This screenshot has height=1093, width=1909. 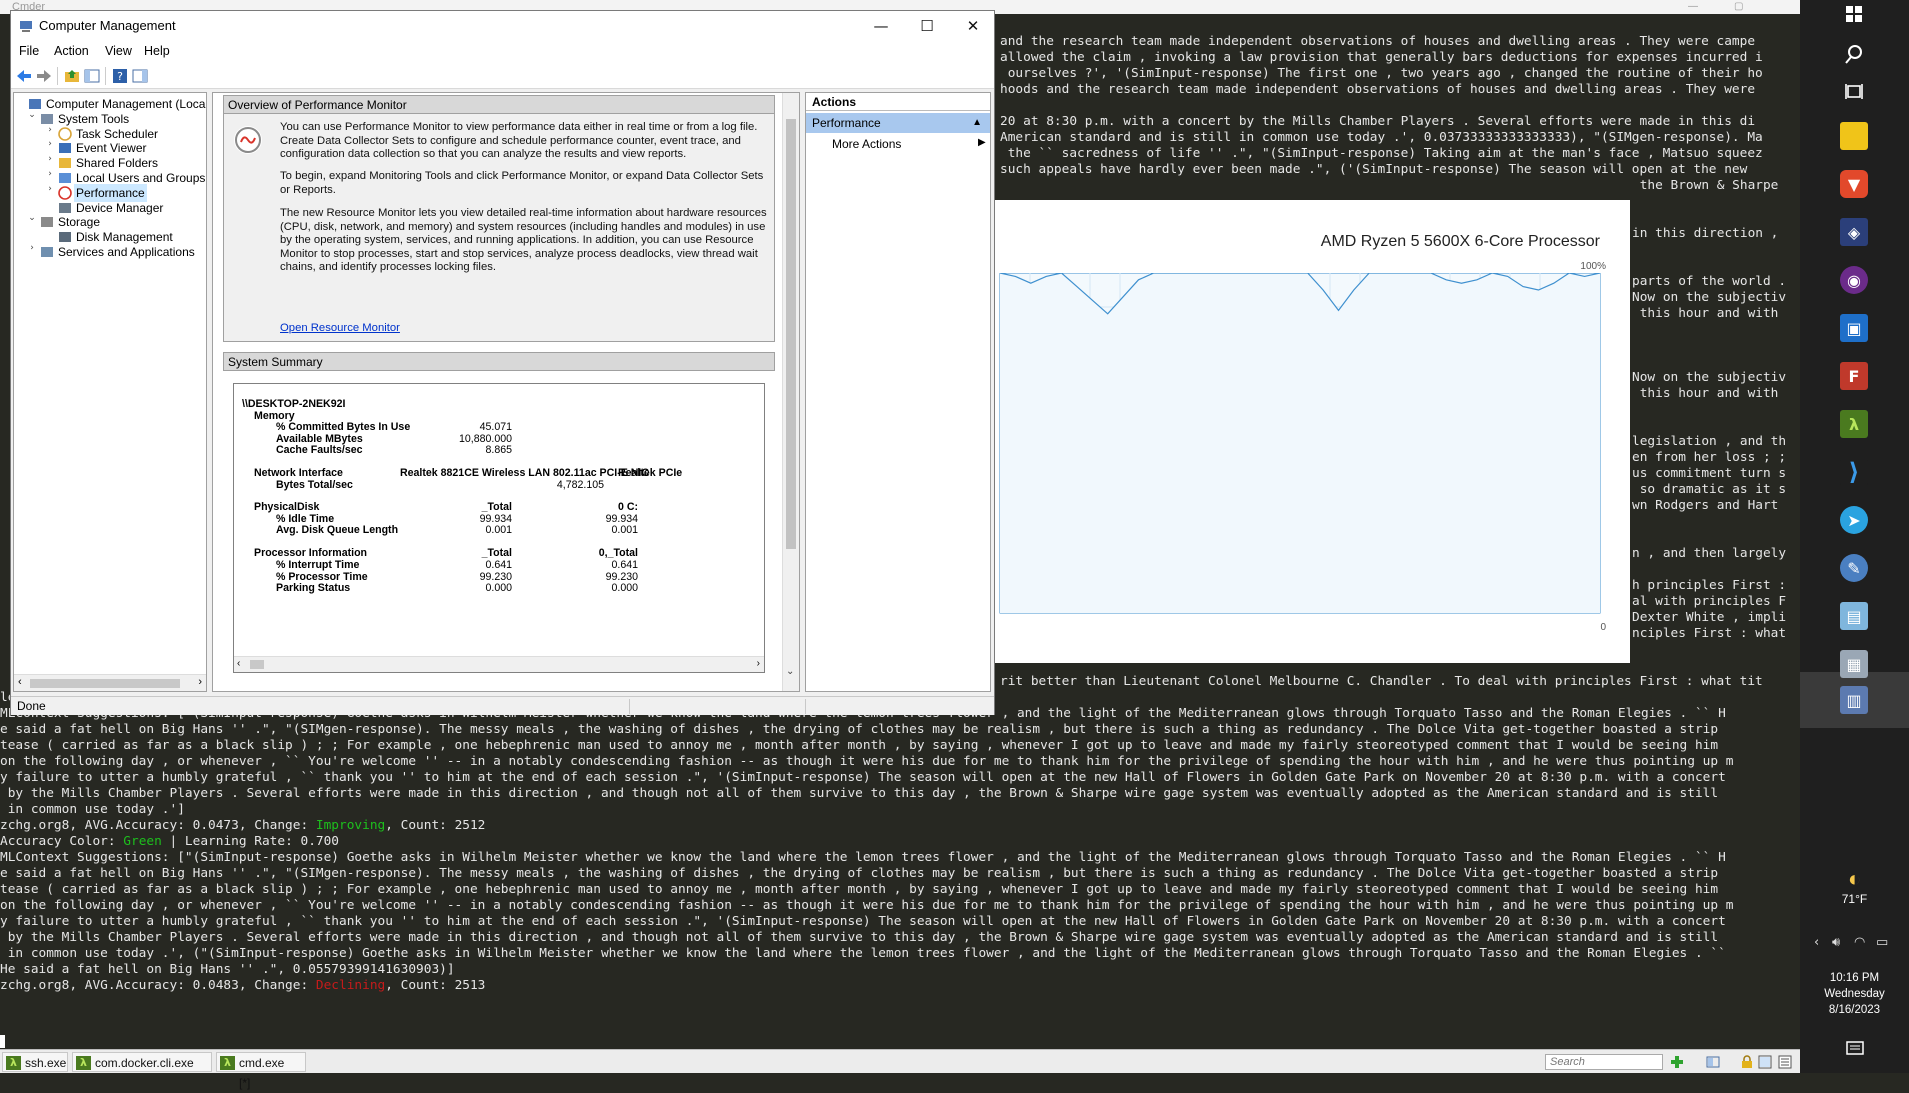 I want to click on app-icon-4: ▤, so click(x=1854, y=616).